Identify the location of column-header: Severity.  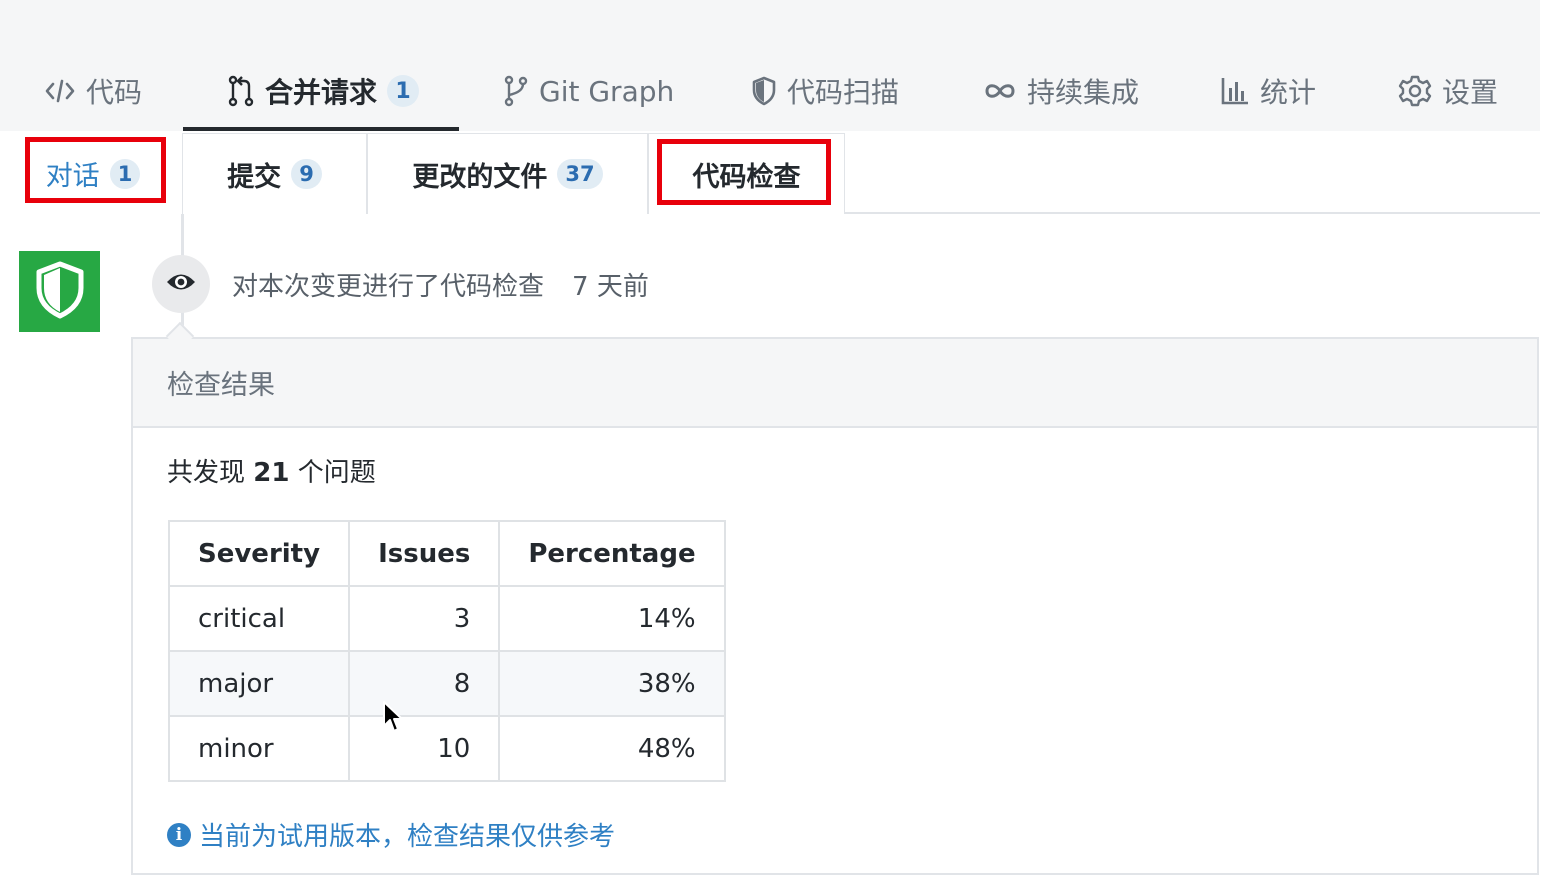
(259, 553).